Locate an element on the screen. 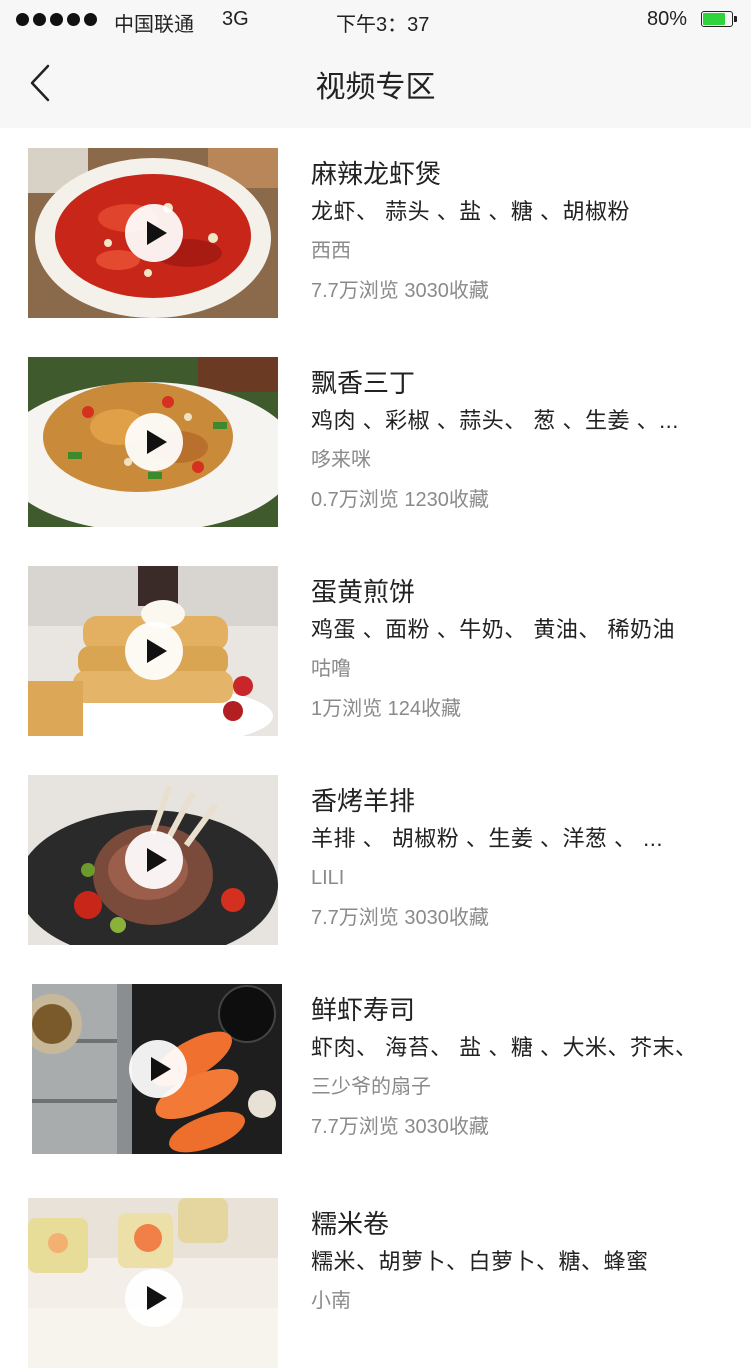  carrier-name: 中国联通 is located at coordinates (154, 25).